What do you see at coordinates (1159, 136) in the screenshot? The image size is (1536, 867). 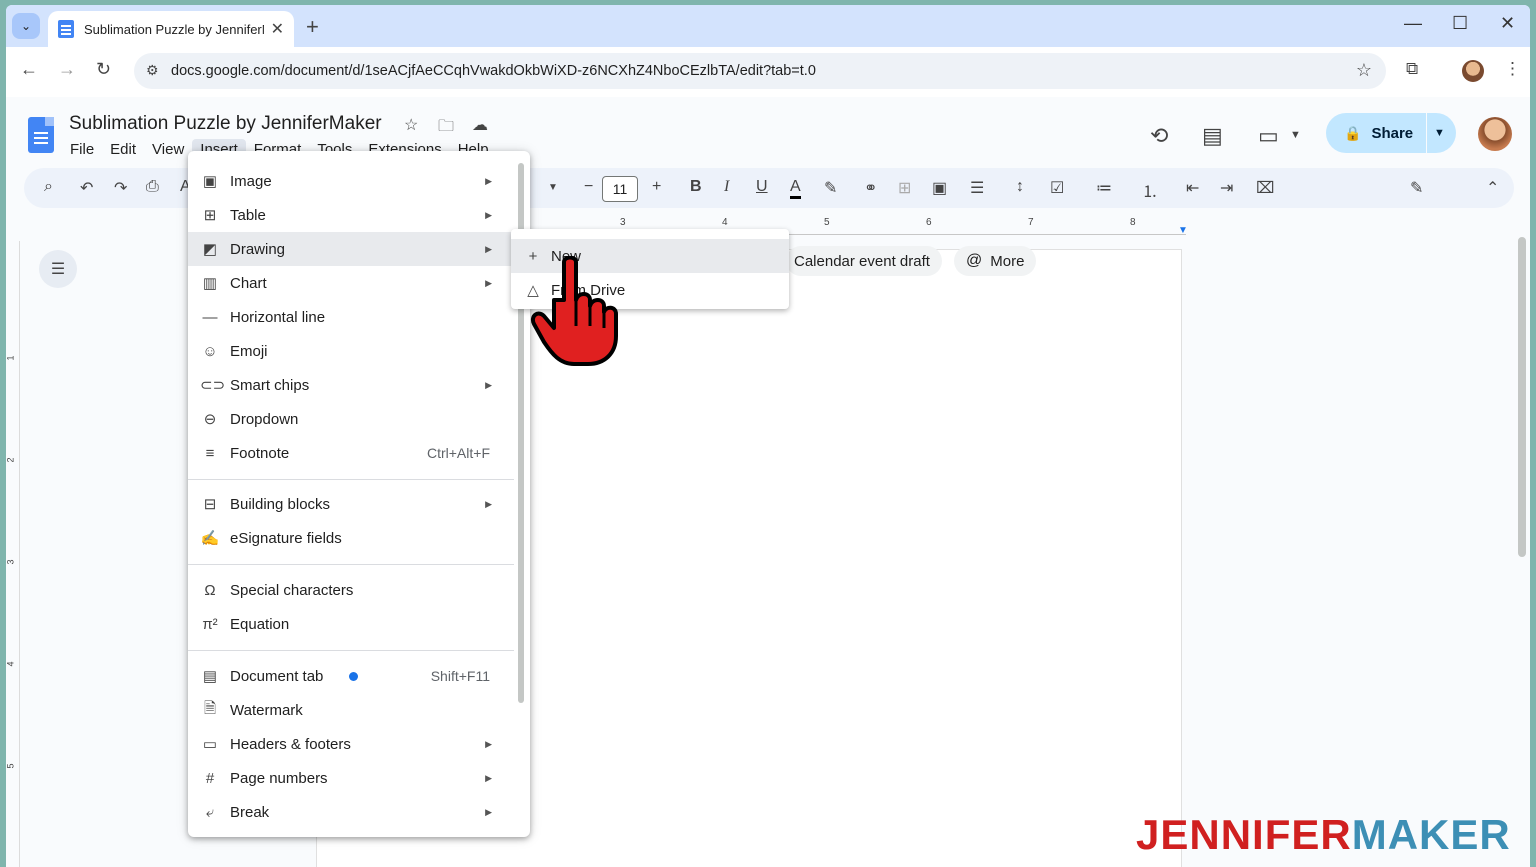 I see `version-history-icon: ⟲` at bounding box center [1159, 136].